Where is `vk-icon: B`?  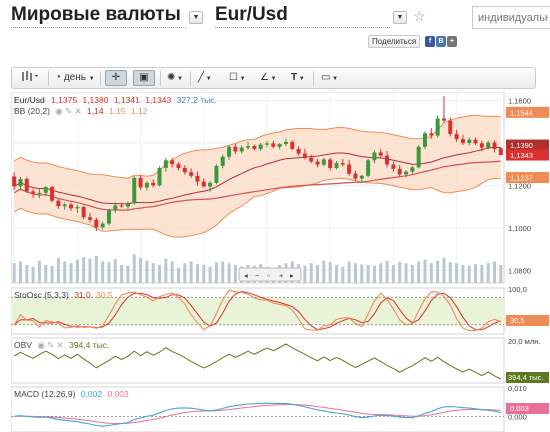
vk-icon: B is located at coordinates (441, 41).